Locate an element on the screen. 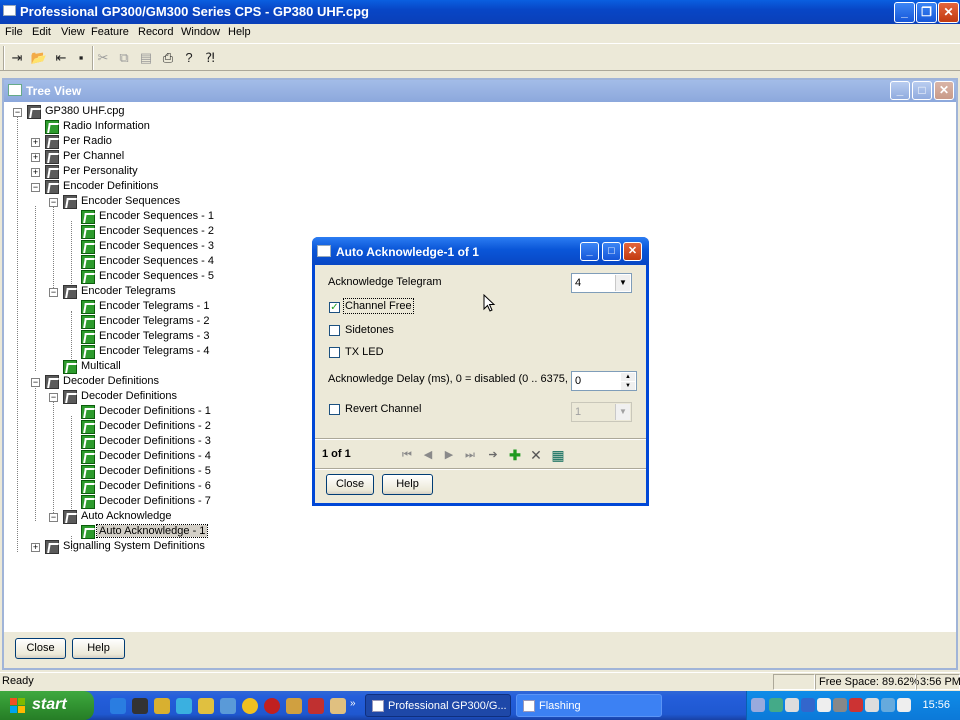 Image resolution: width=960 pixels, height=720 pixels. menu-view: View is located at coordinates (73, 32).